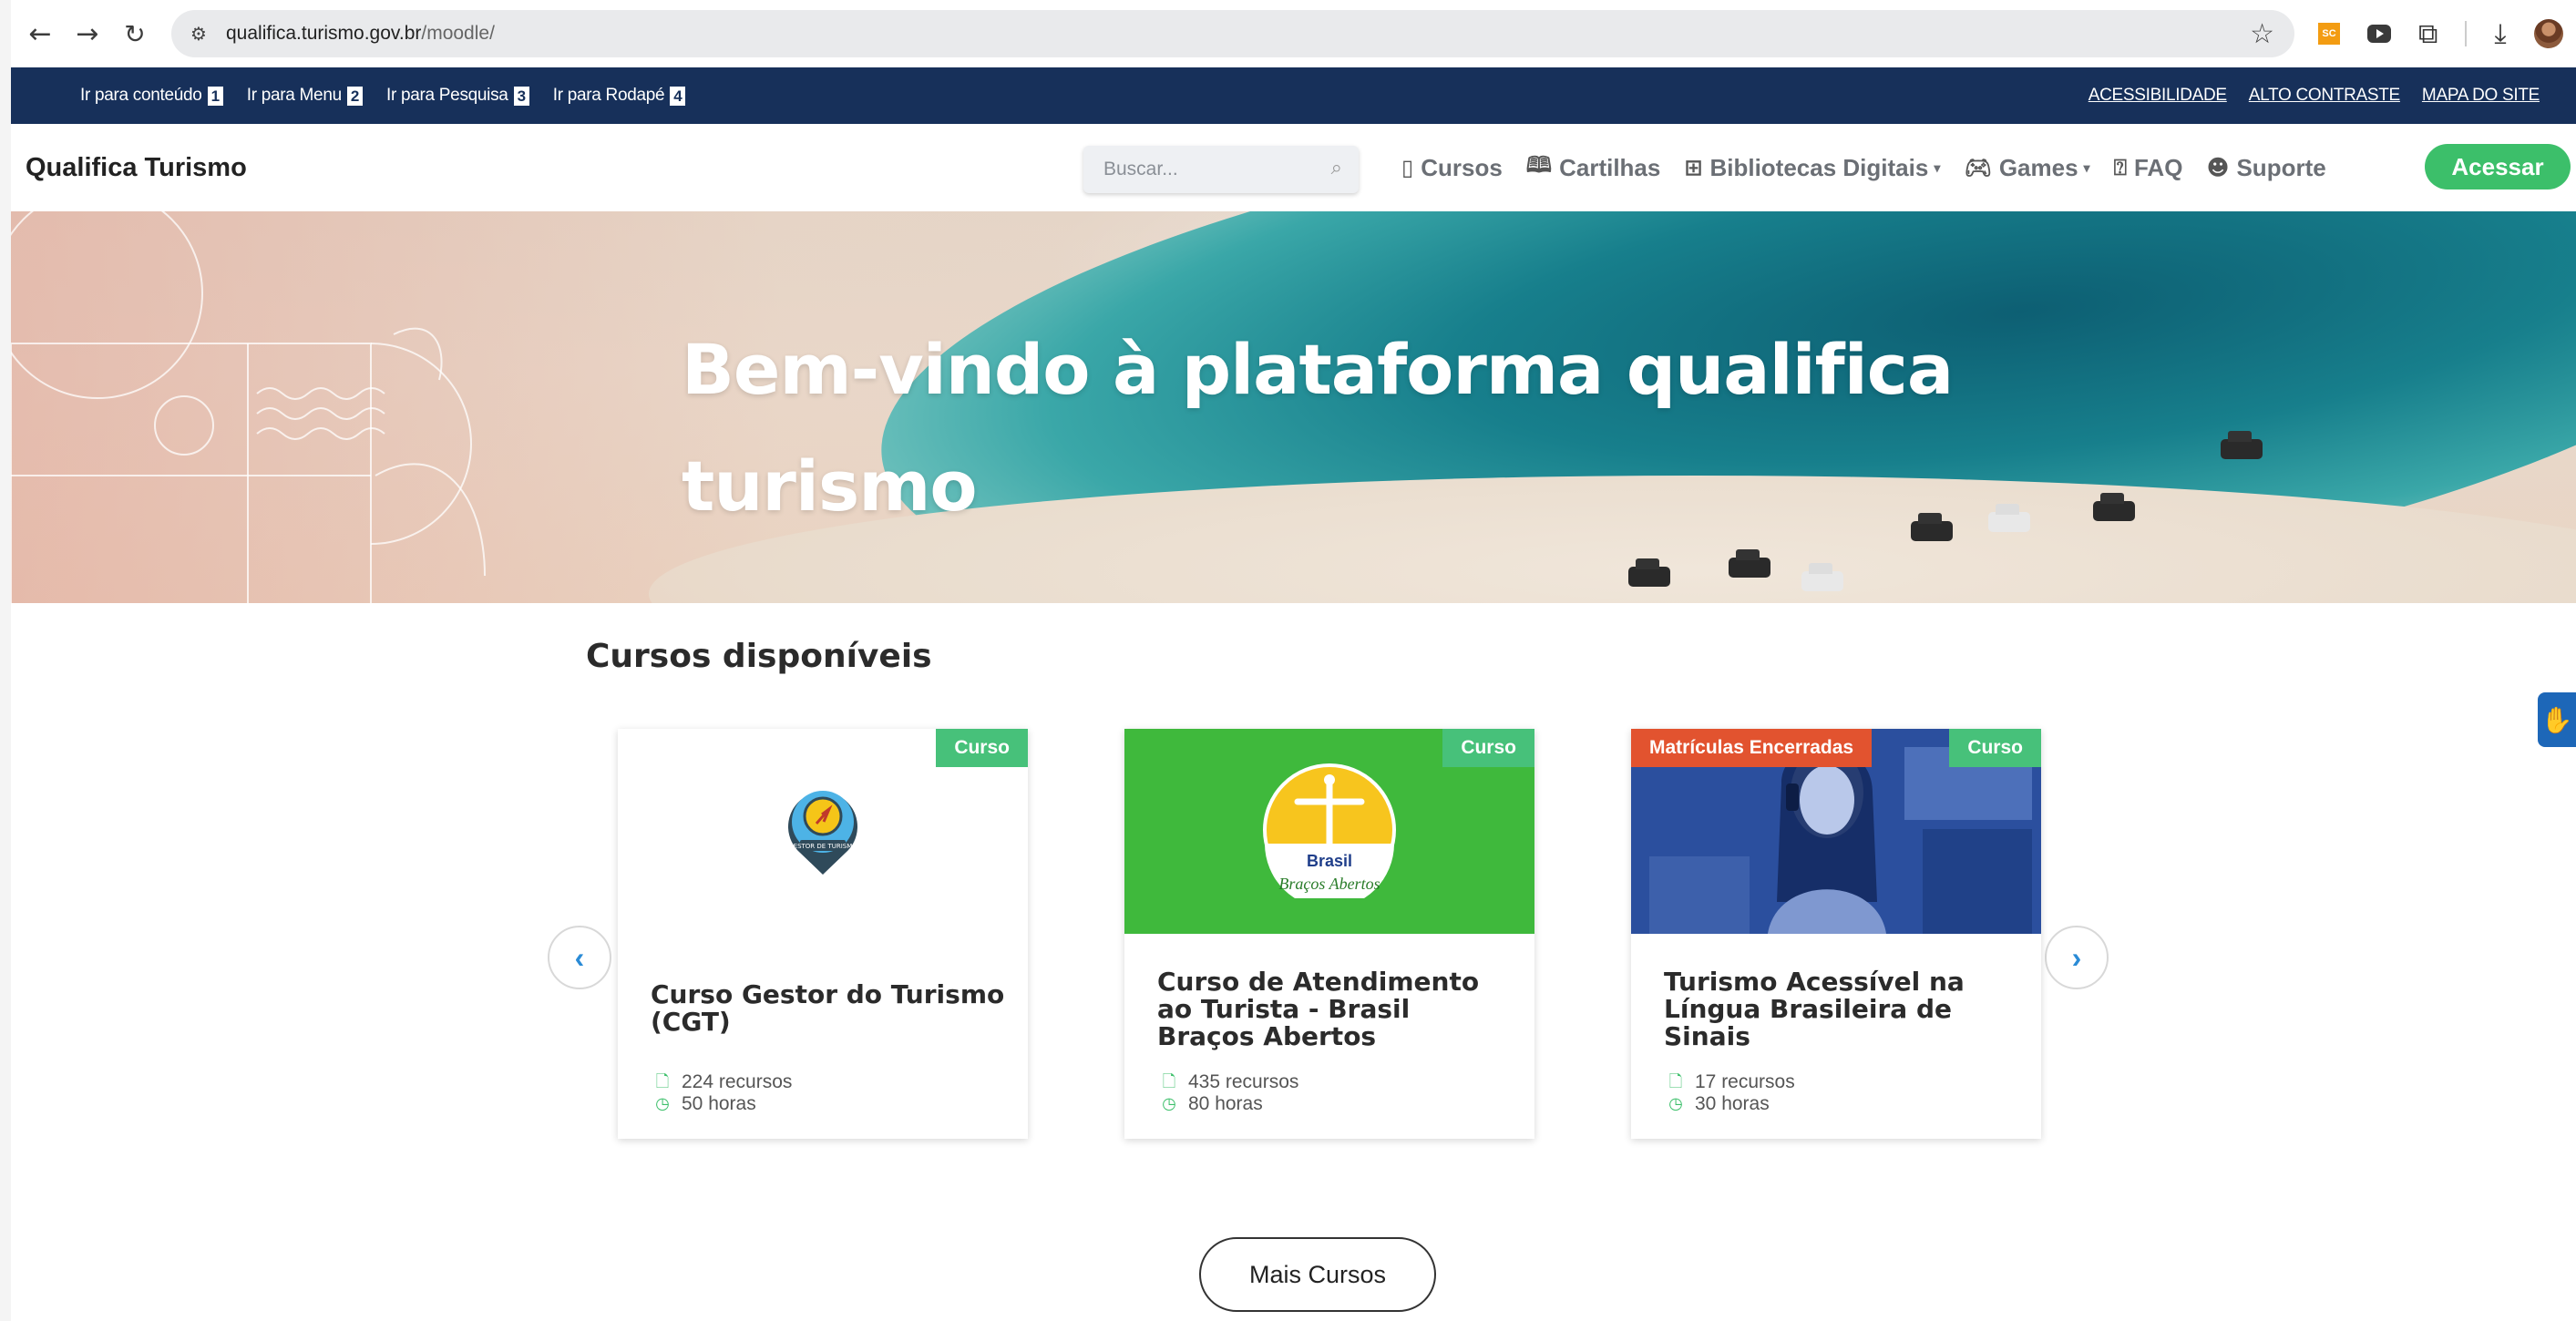 Image resolution: width=2576 pixels, height=1321 pixels. I want to click on carousel-prev-button: ‹, so click(579, 957).